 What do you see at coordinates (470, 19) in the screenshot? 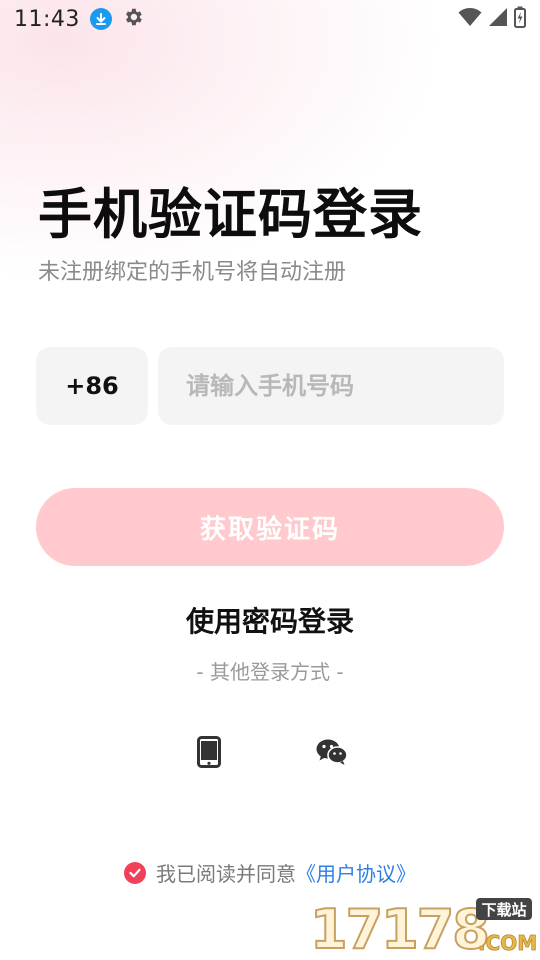
I see `wifi-icon` at bounding box center [470, 19].